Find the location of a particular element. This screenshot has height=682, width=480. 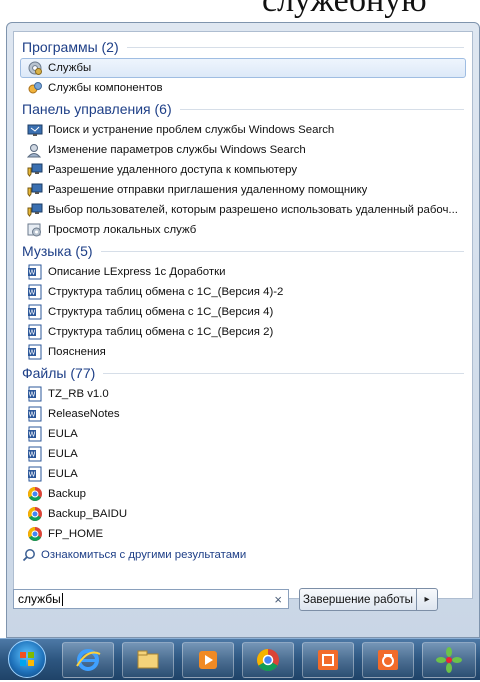

group-title: Файлы (77) is located at coordinates (59, 373).